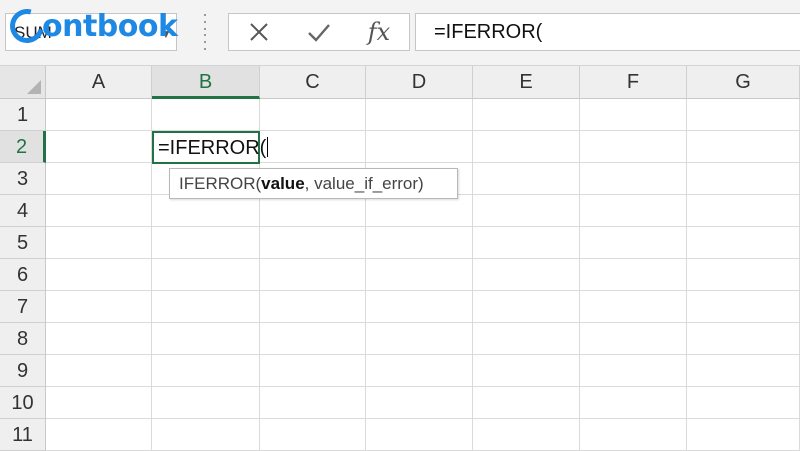 The height and width of the screenshot is (451, 800). Describe the element at coordinates (607, 32) in the screenshot. I see `formula-bar-input: =IFERROR(` at that location.